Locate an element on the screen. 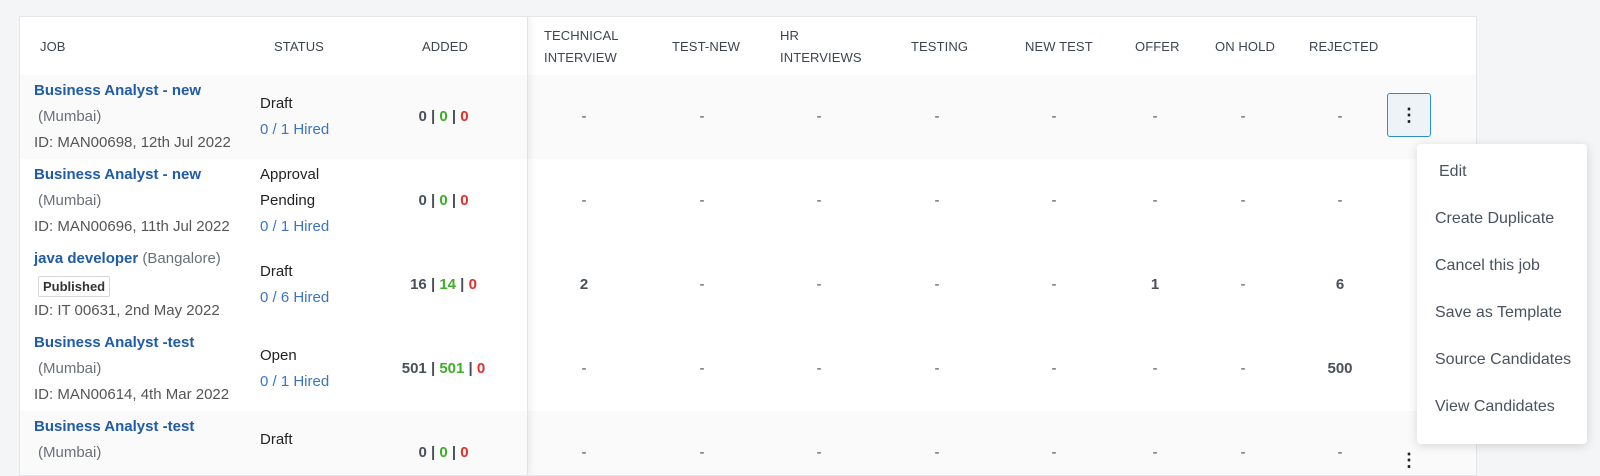 This screenshot has height=476, width=1600. col-header-on-hold: On Hold is located at coordinates (1245, 47).